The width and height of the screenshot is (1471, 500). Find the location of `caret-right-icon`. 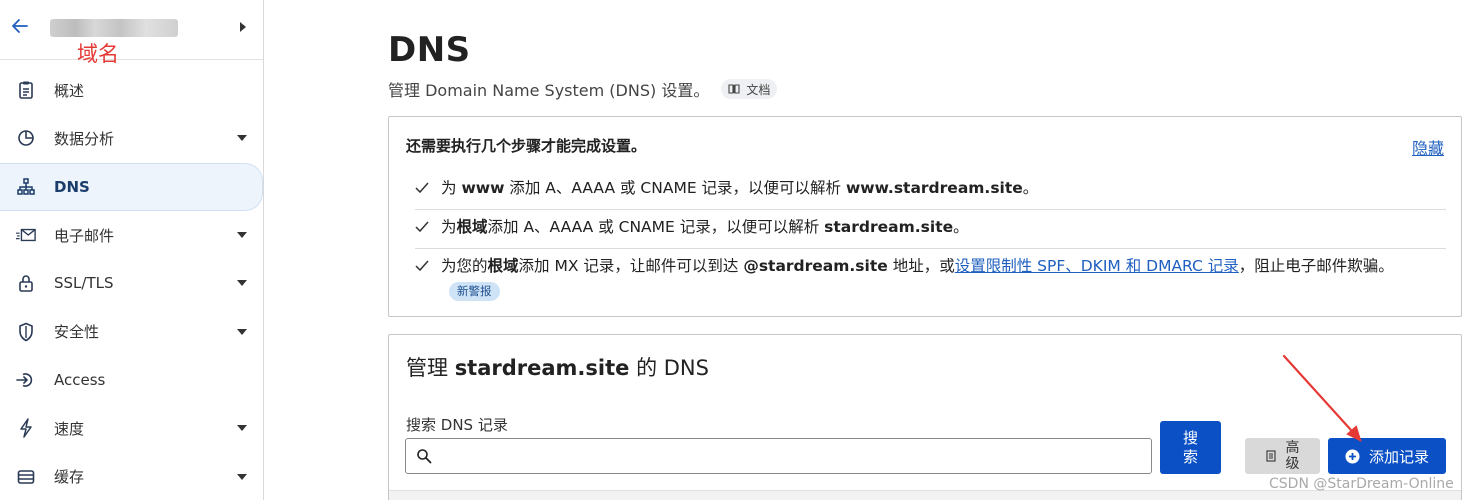

caret-right-icon is located at coordinates (243, 27).